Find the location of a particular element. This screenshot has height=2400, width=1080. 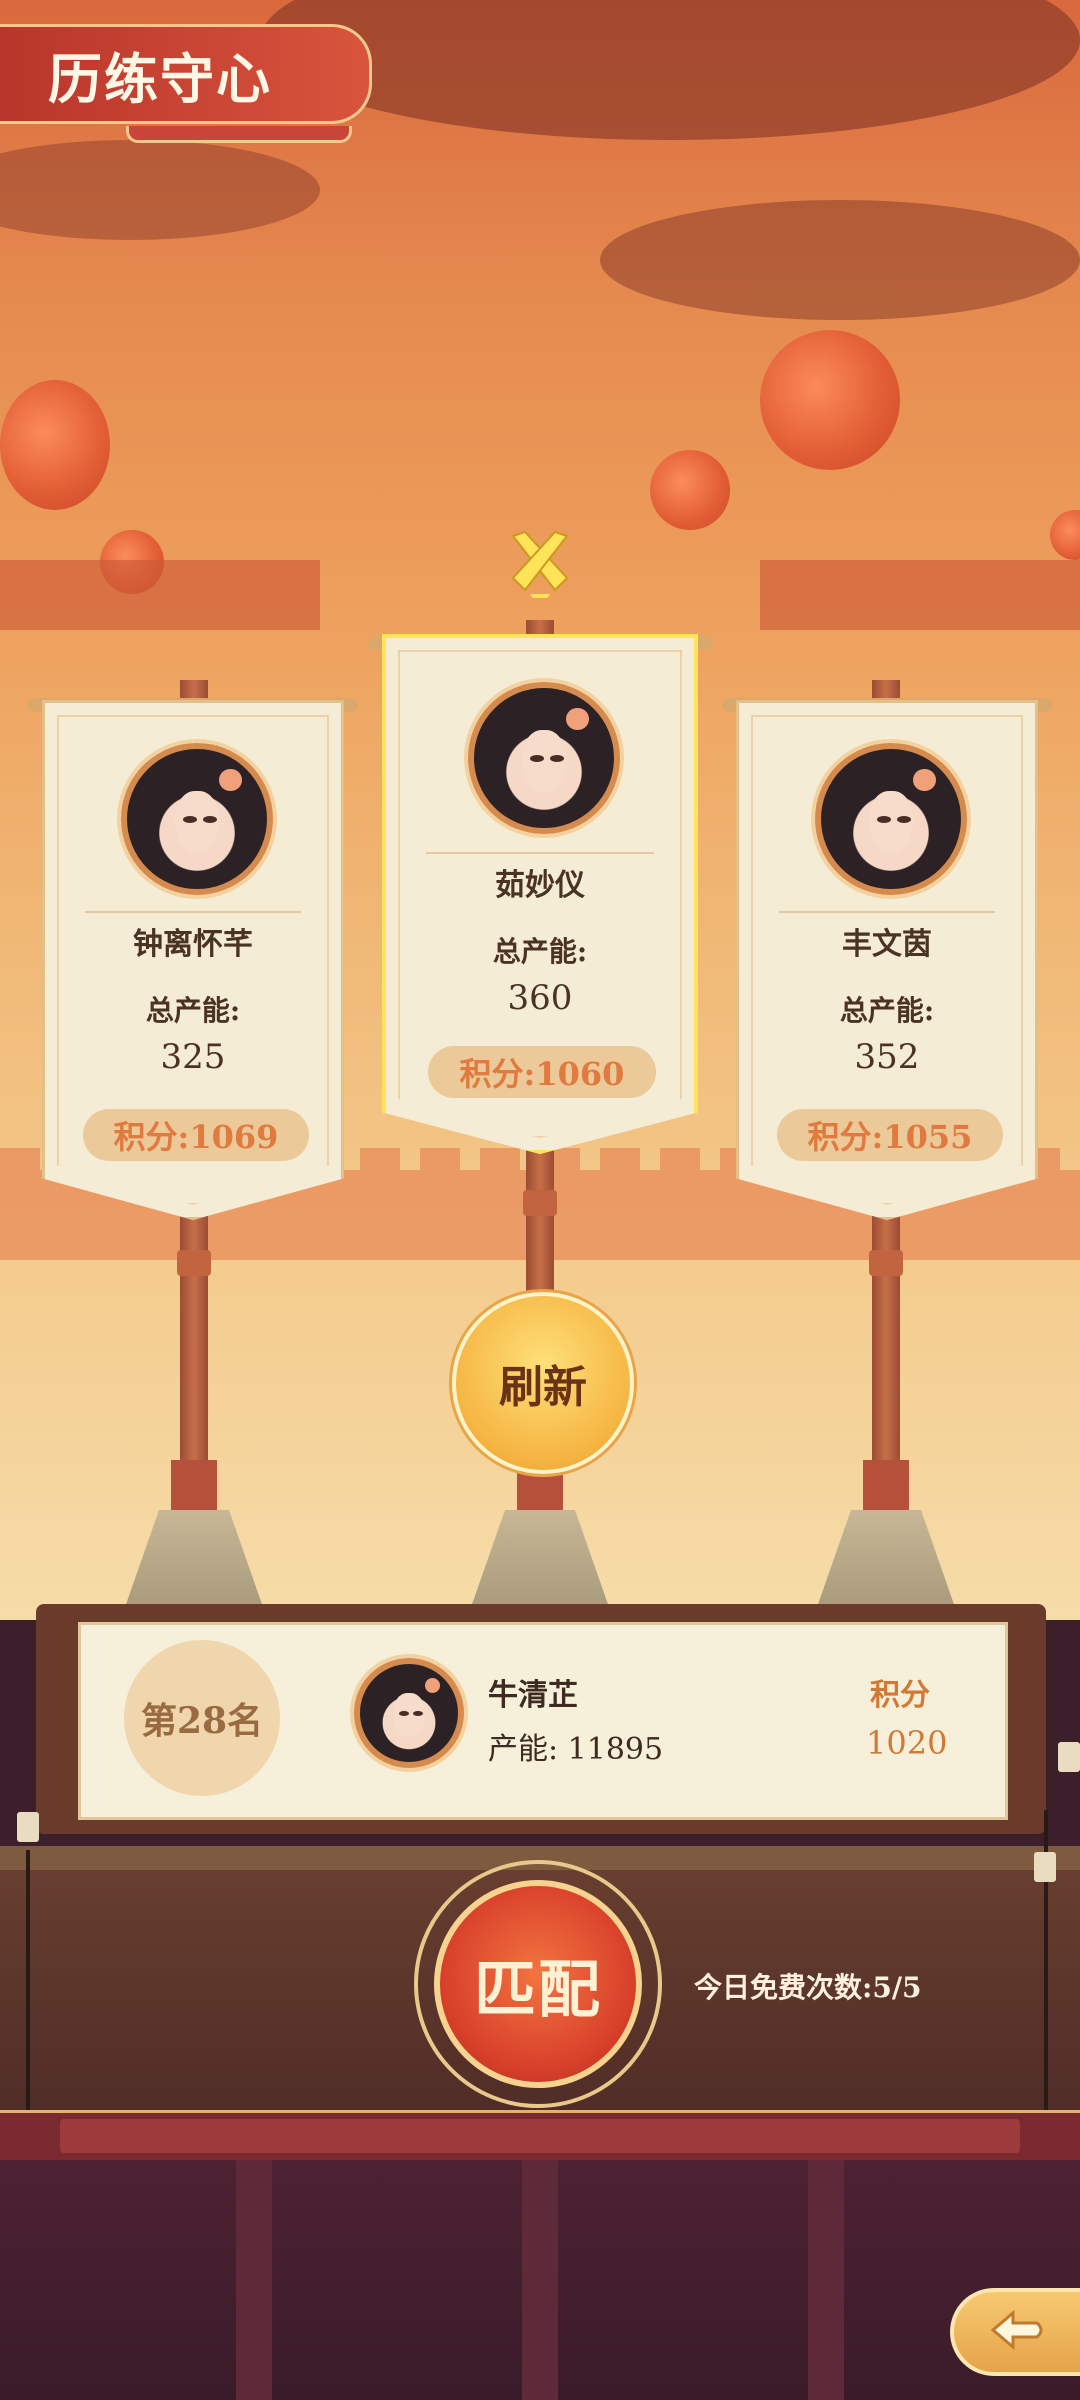

crossed-swords-icon is located at coordinates (540, 568).